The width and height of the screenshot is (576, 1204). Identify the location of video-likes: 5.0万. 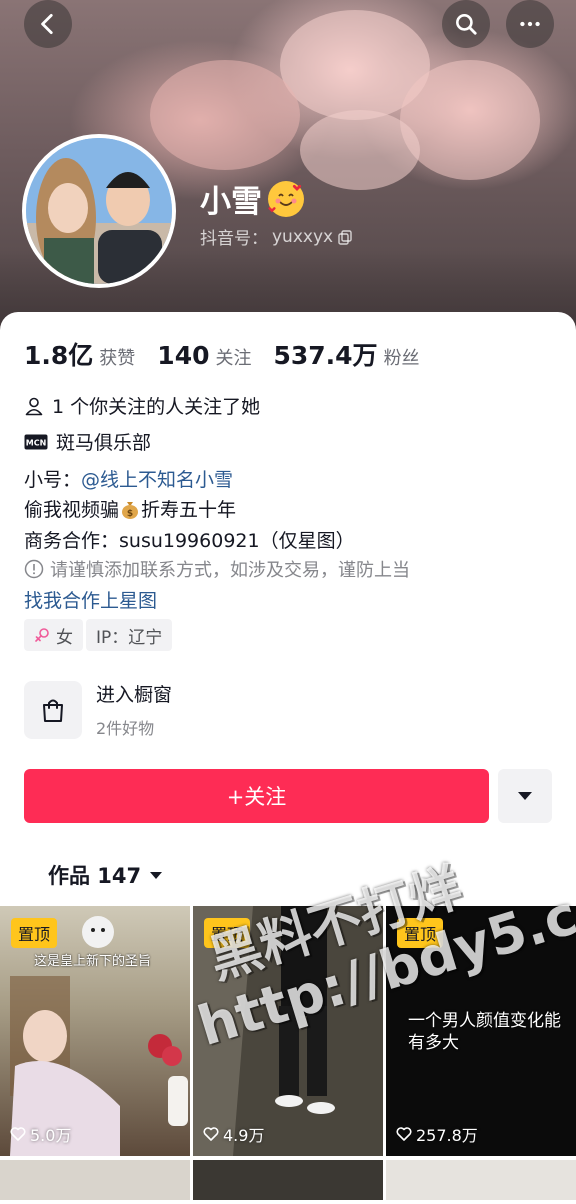
(40, 1134).